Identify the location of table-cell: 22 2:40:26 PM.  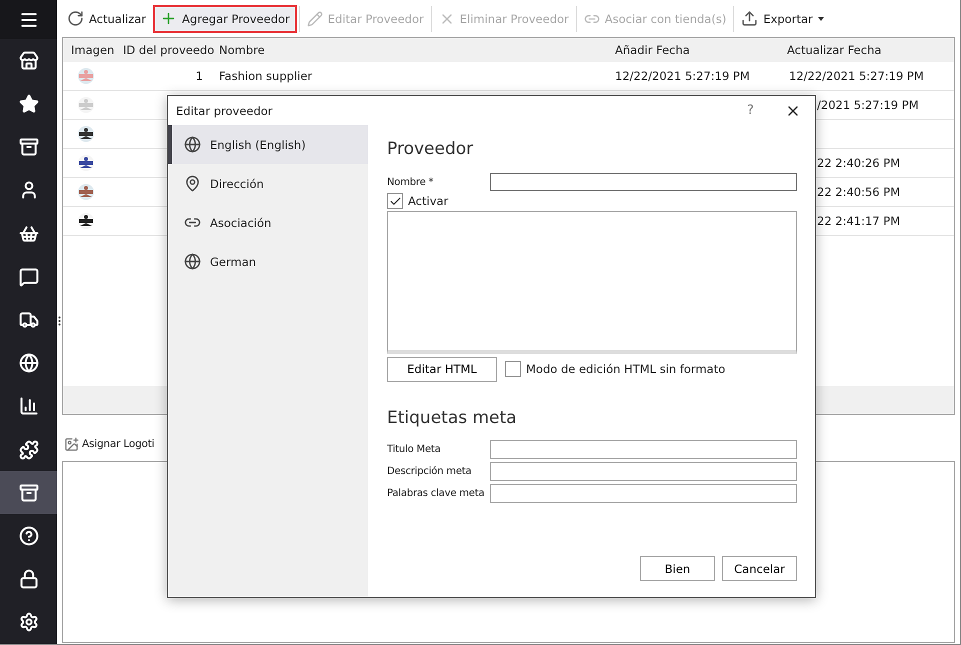
(858, 163).